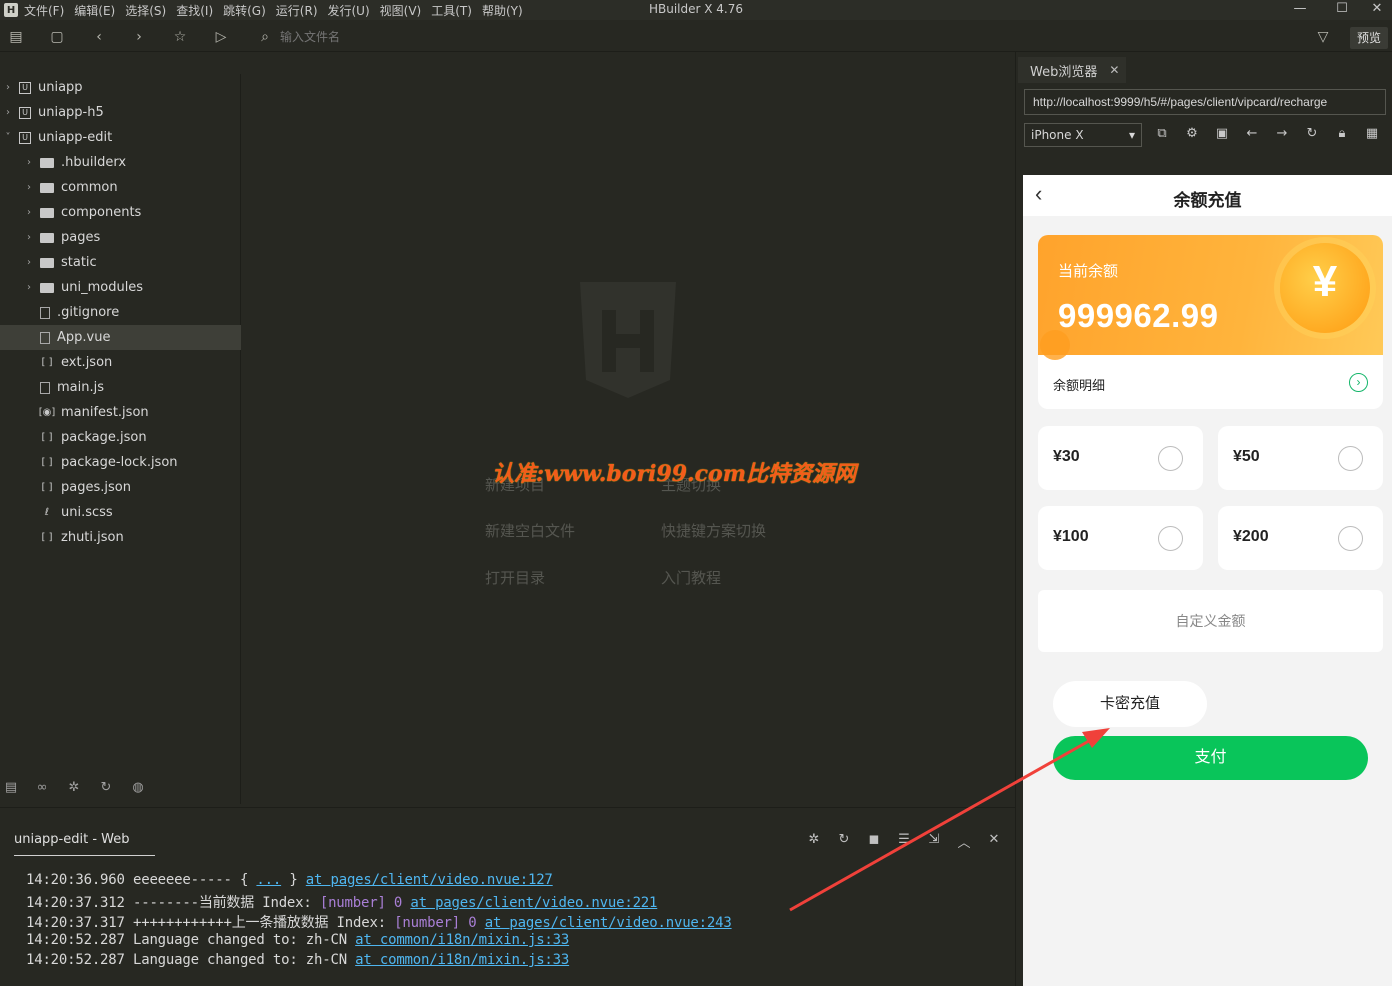 Image resolution: width=1392 pixels, height=986 pixels. I want to click on menu-edit: 编辑(E), so click(94, 10).